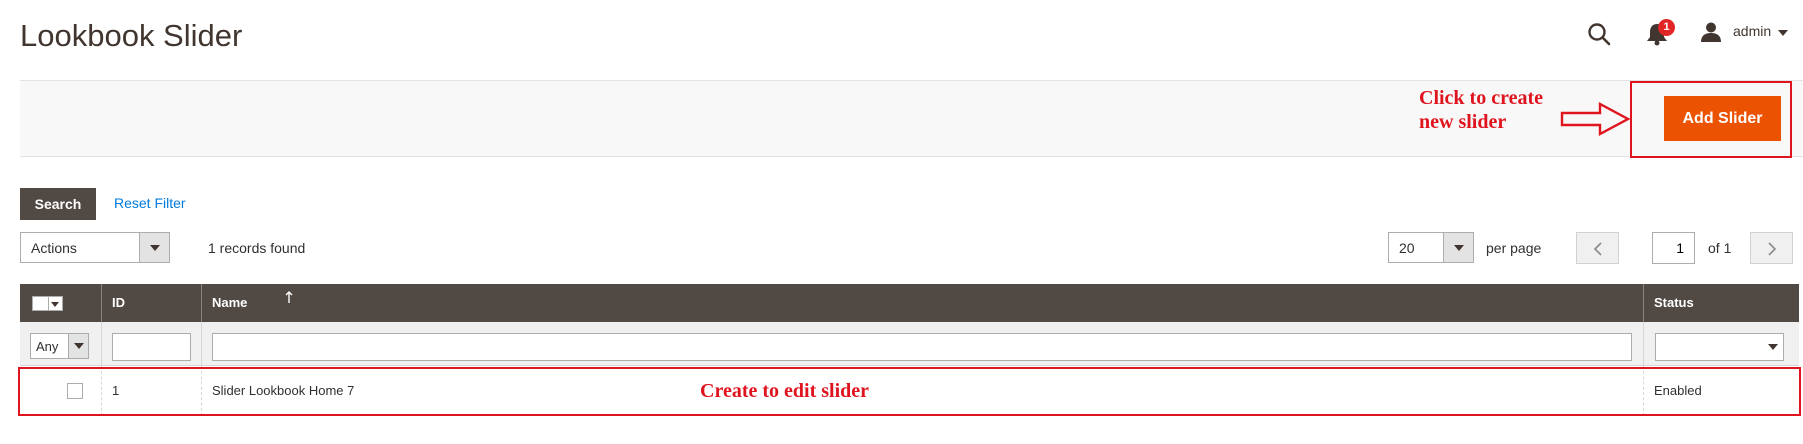  I want to click on notification-badge: 1, so click(1666, 27).